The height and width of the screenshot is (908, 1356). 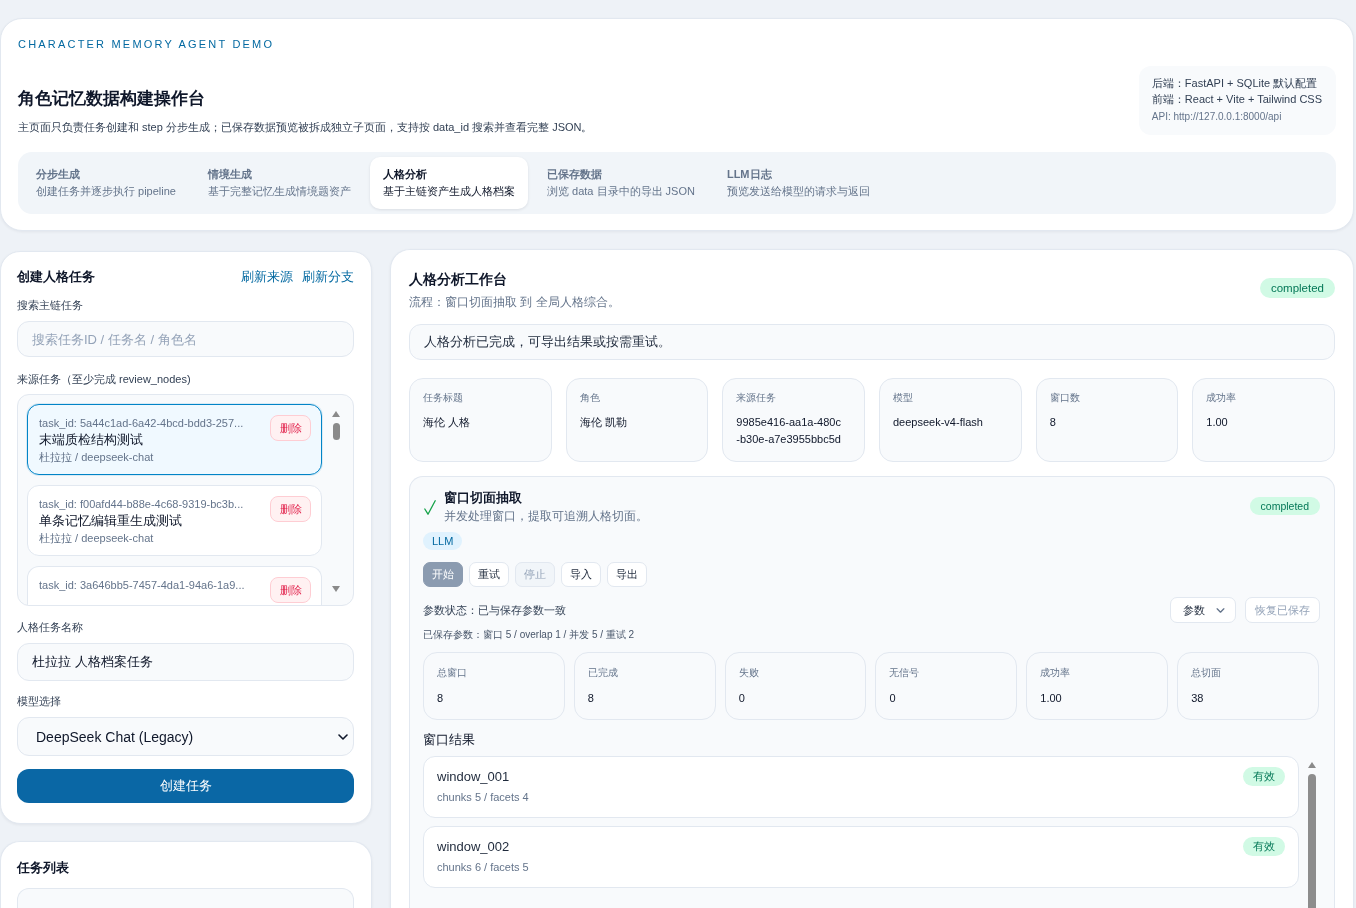 I want to click on search-field: 搜索任务ID / 任务名 / 角色名, so click(x=185, y=339).